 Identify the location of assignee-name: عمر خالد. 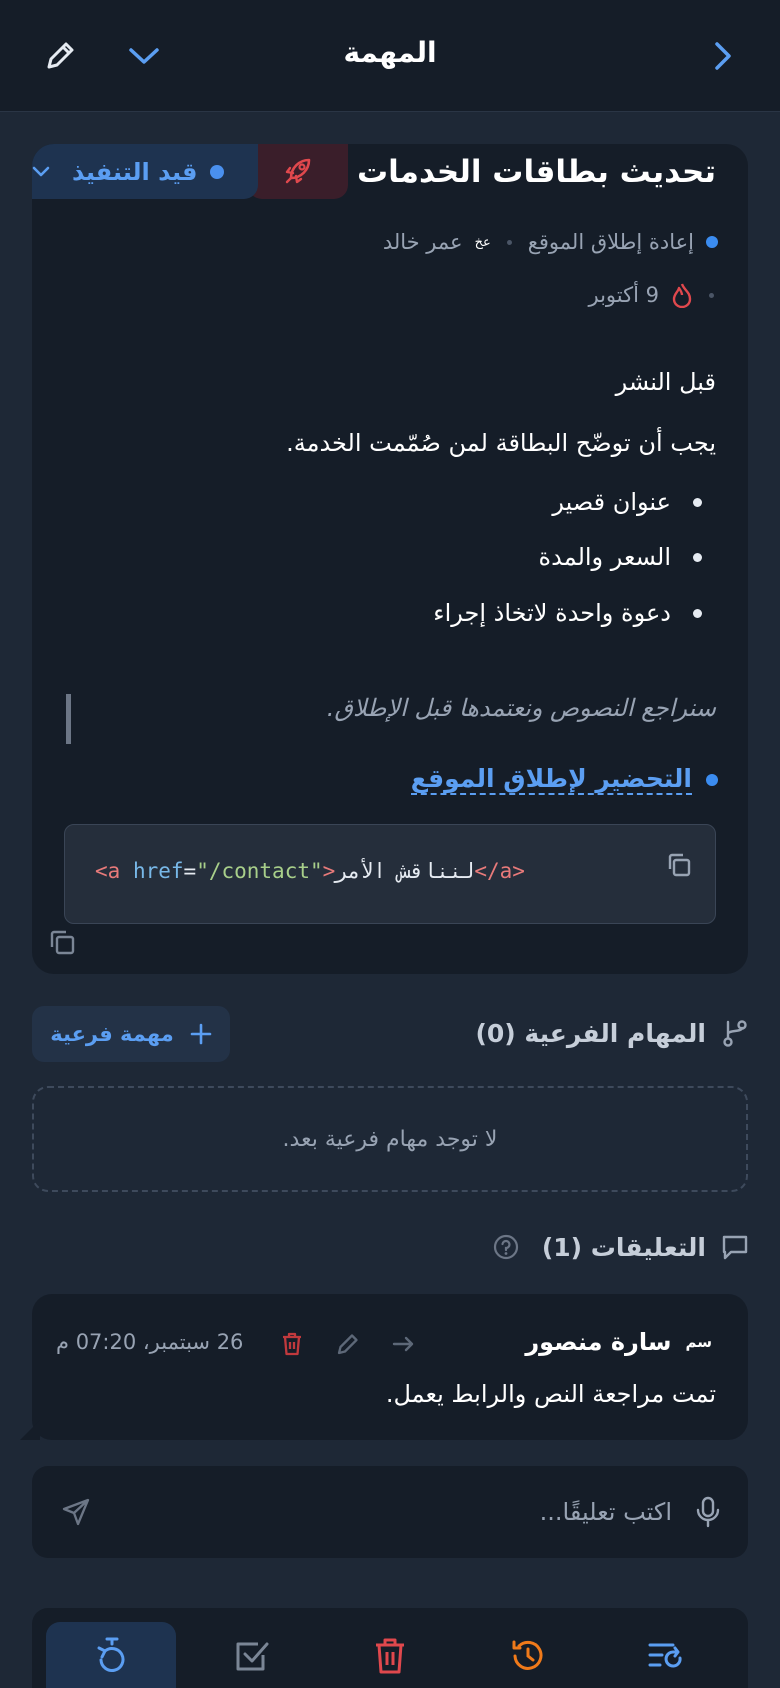
(423, 242).